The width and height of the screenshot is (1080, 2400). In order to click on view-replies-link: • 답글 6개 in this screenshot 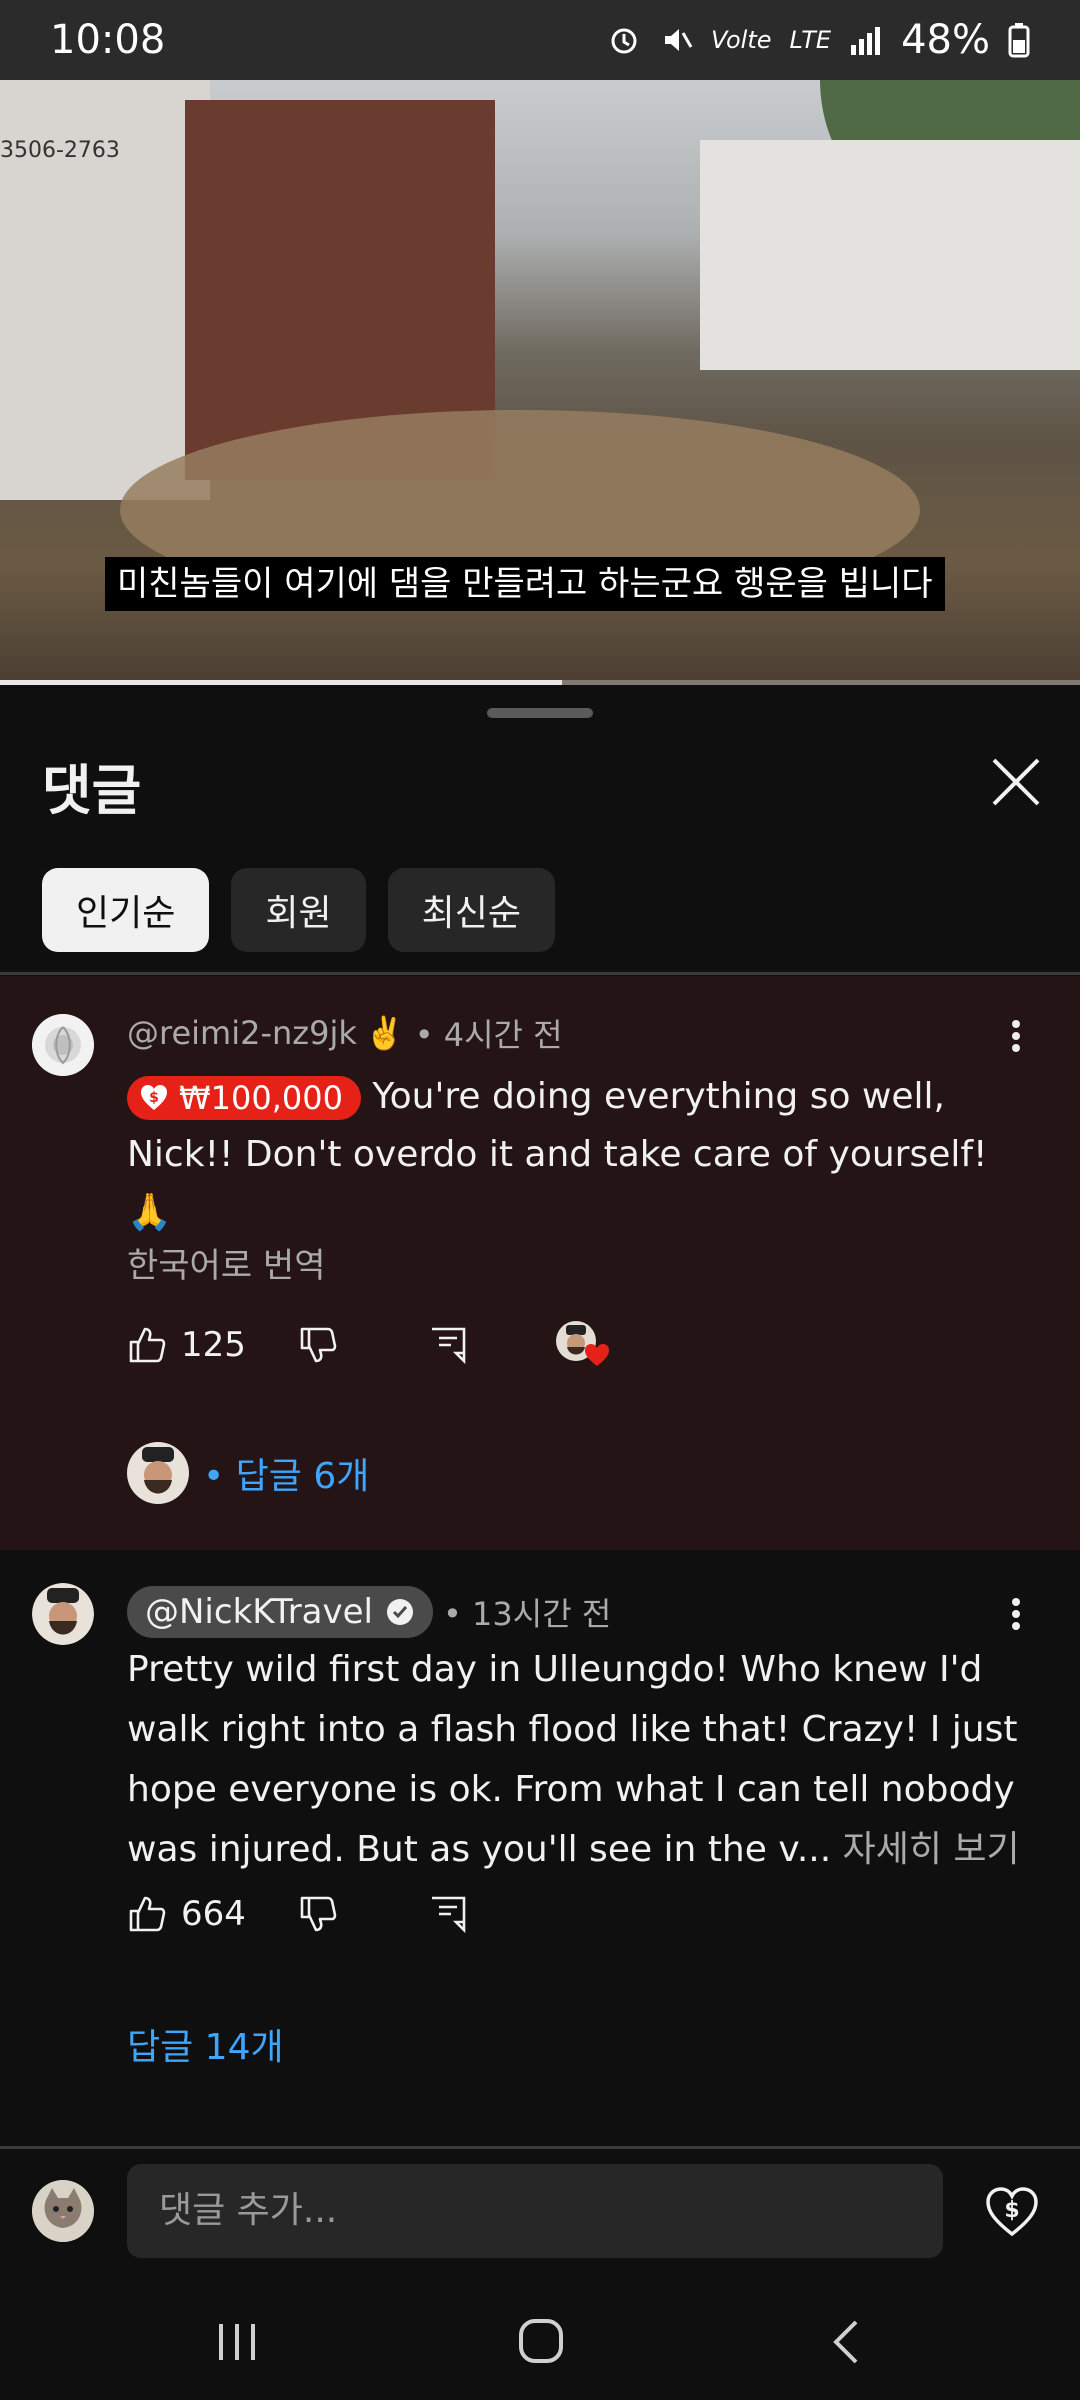, I will do `click(248, 1473)`.